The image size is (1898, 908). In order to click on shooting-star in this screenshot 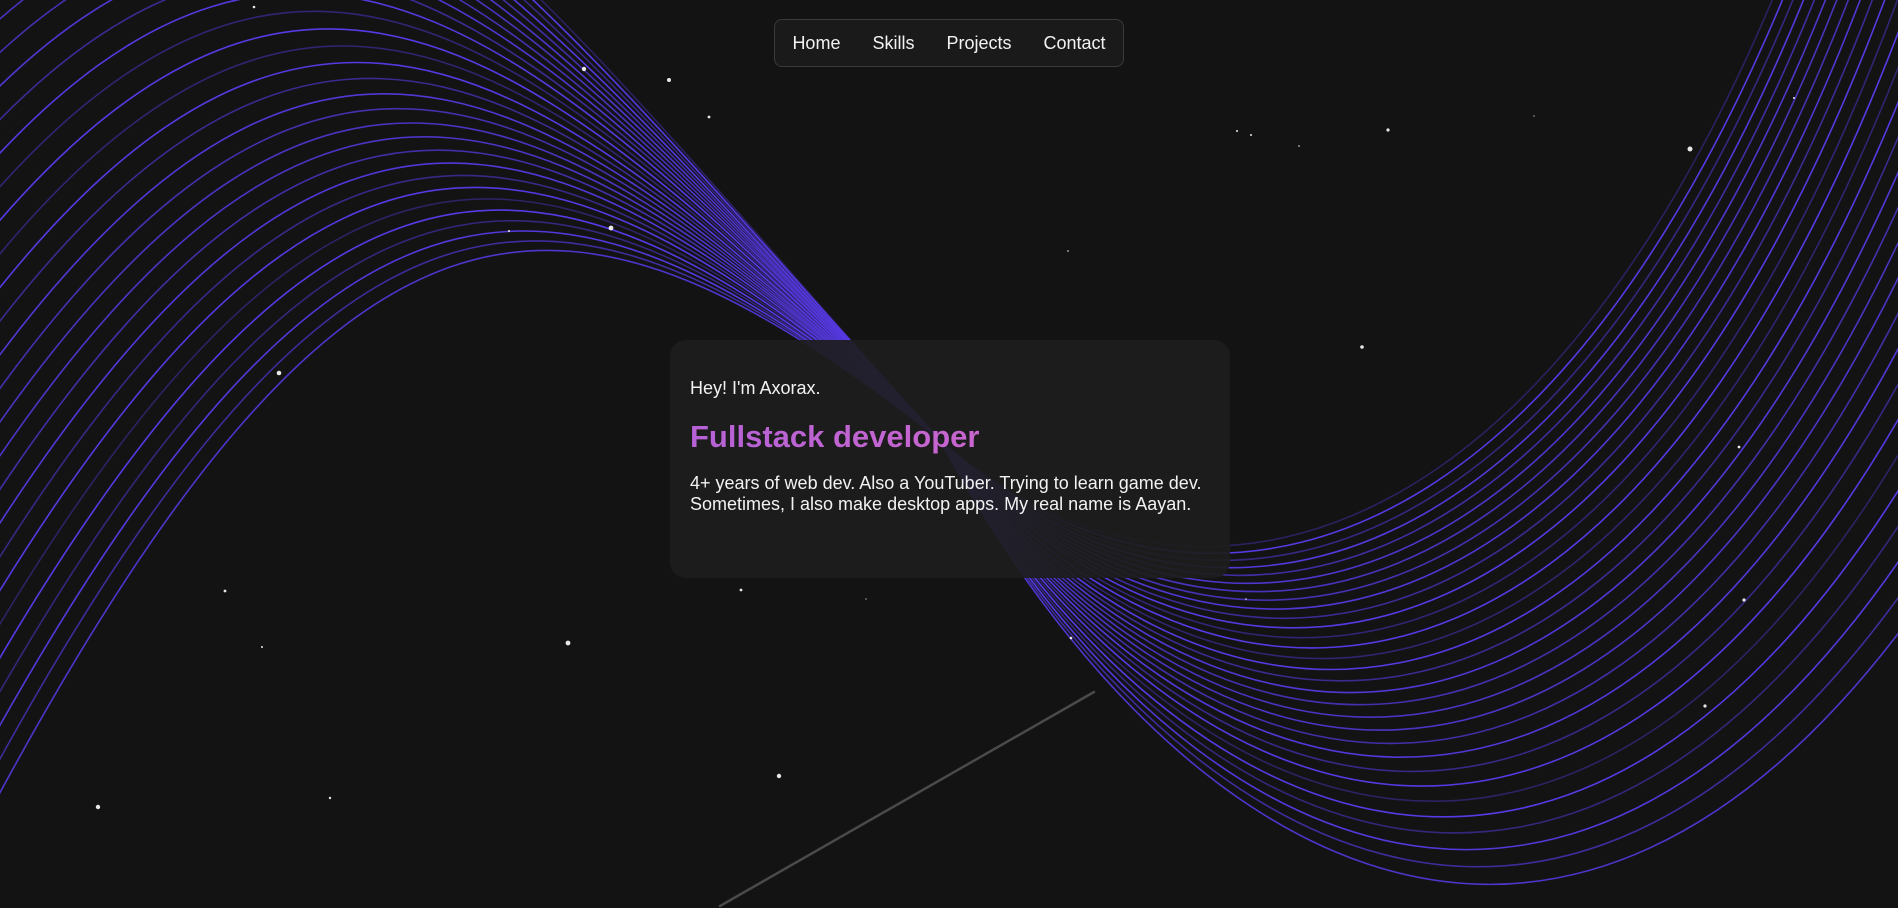, I will do `click(907, 799)`.